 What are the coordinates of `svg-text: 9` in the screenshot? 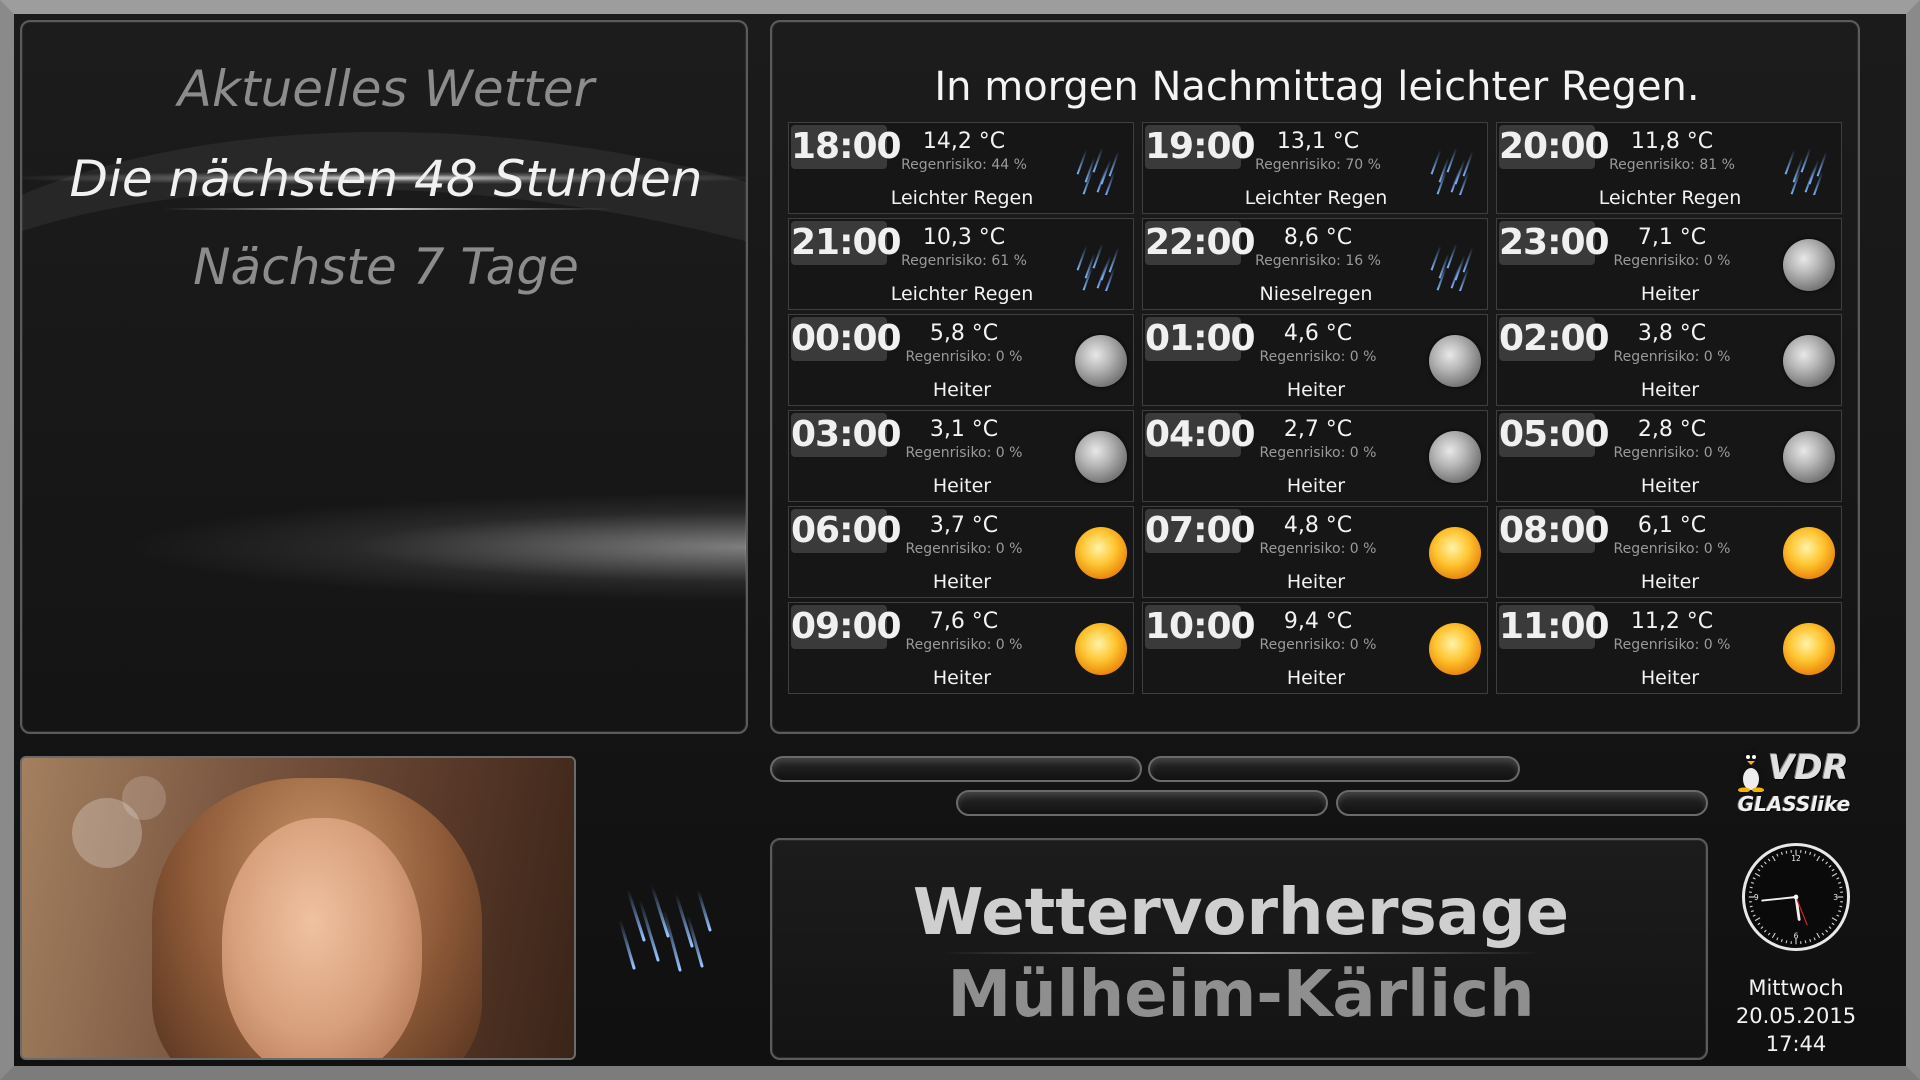 It's located at (1756, 897).